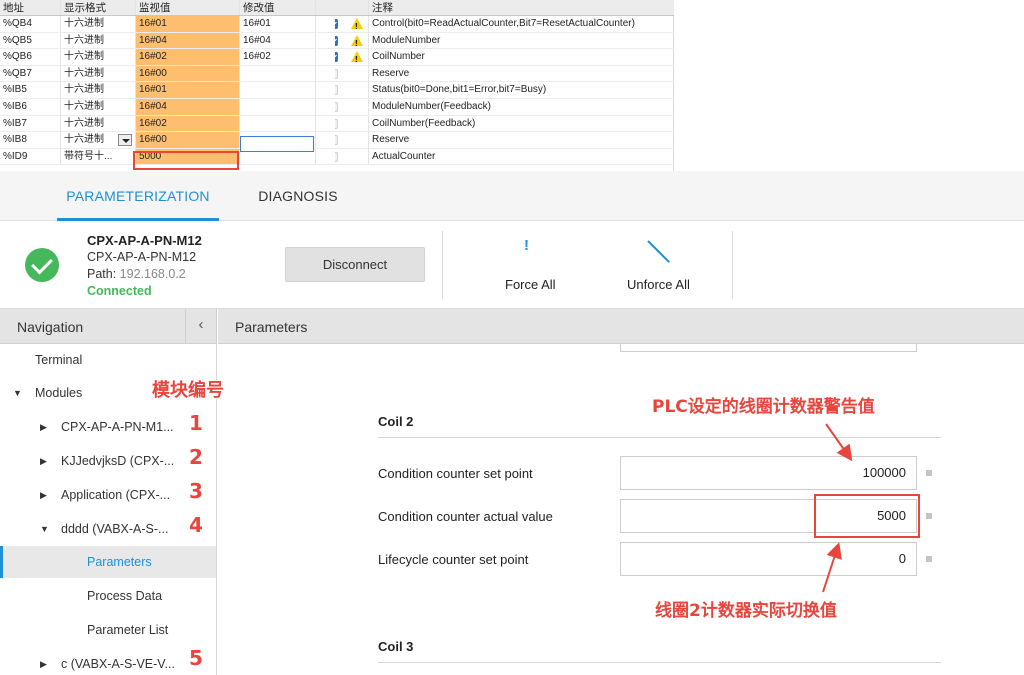  What do you see at coordinates (832, 567) in the screenshot?
I see `arrow-to-actual-value` at bounding box center [832, 567].